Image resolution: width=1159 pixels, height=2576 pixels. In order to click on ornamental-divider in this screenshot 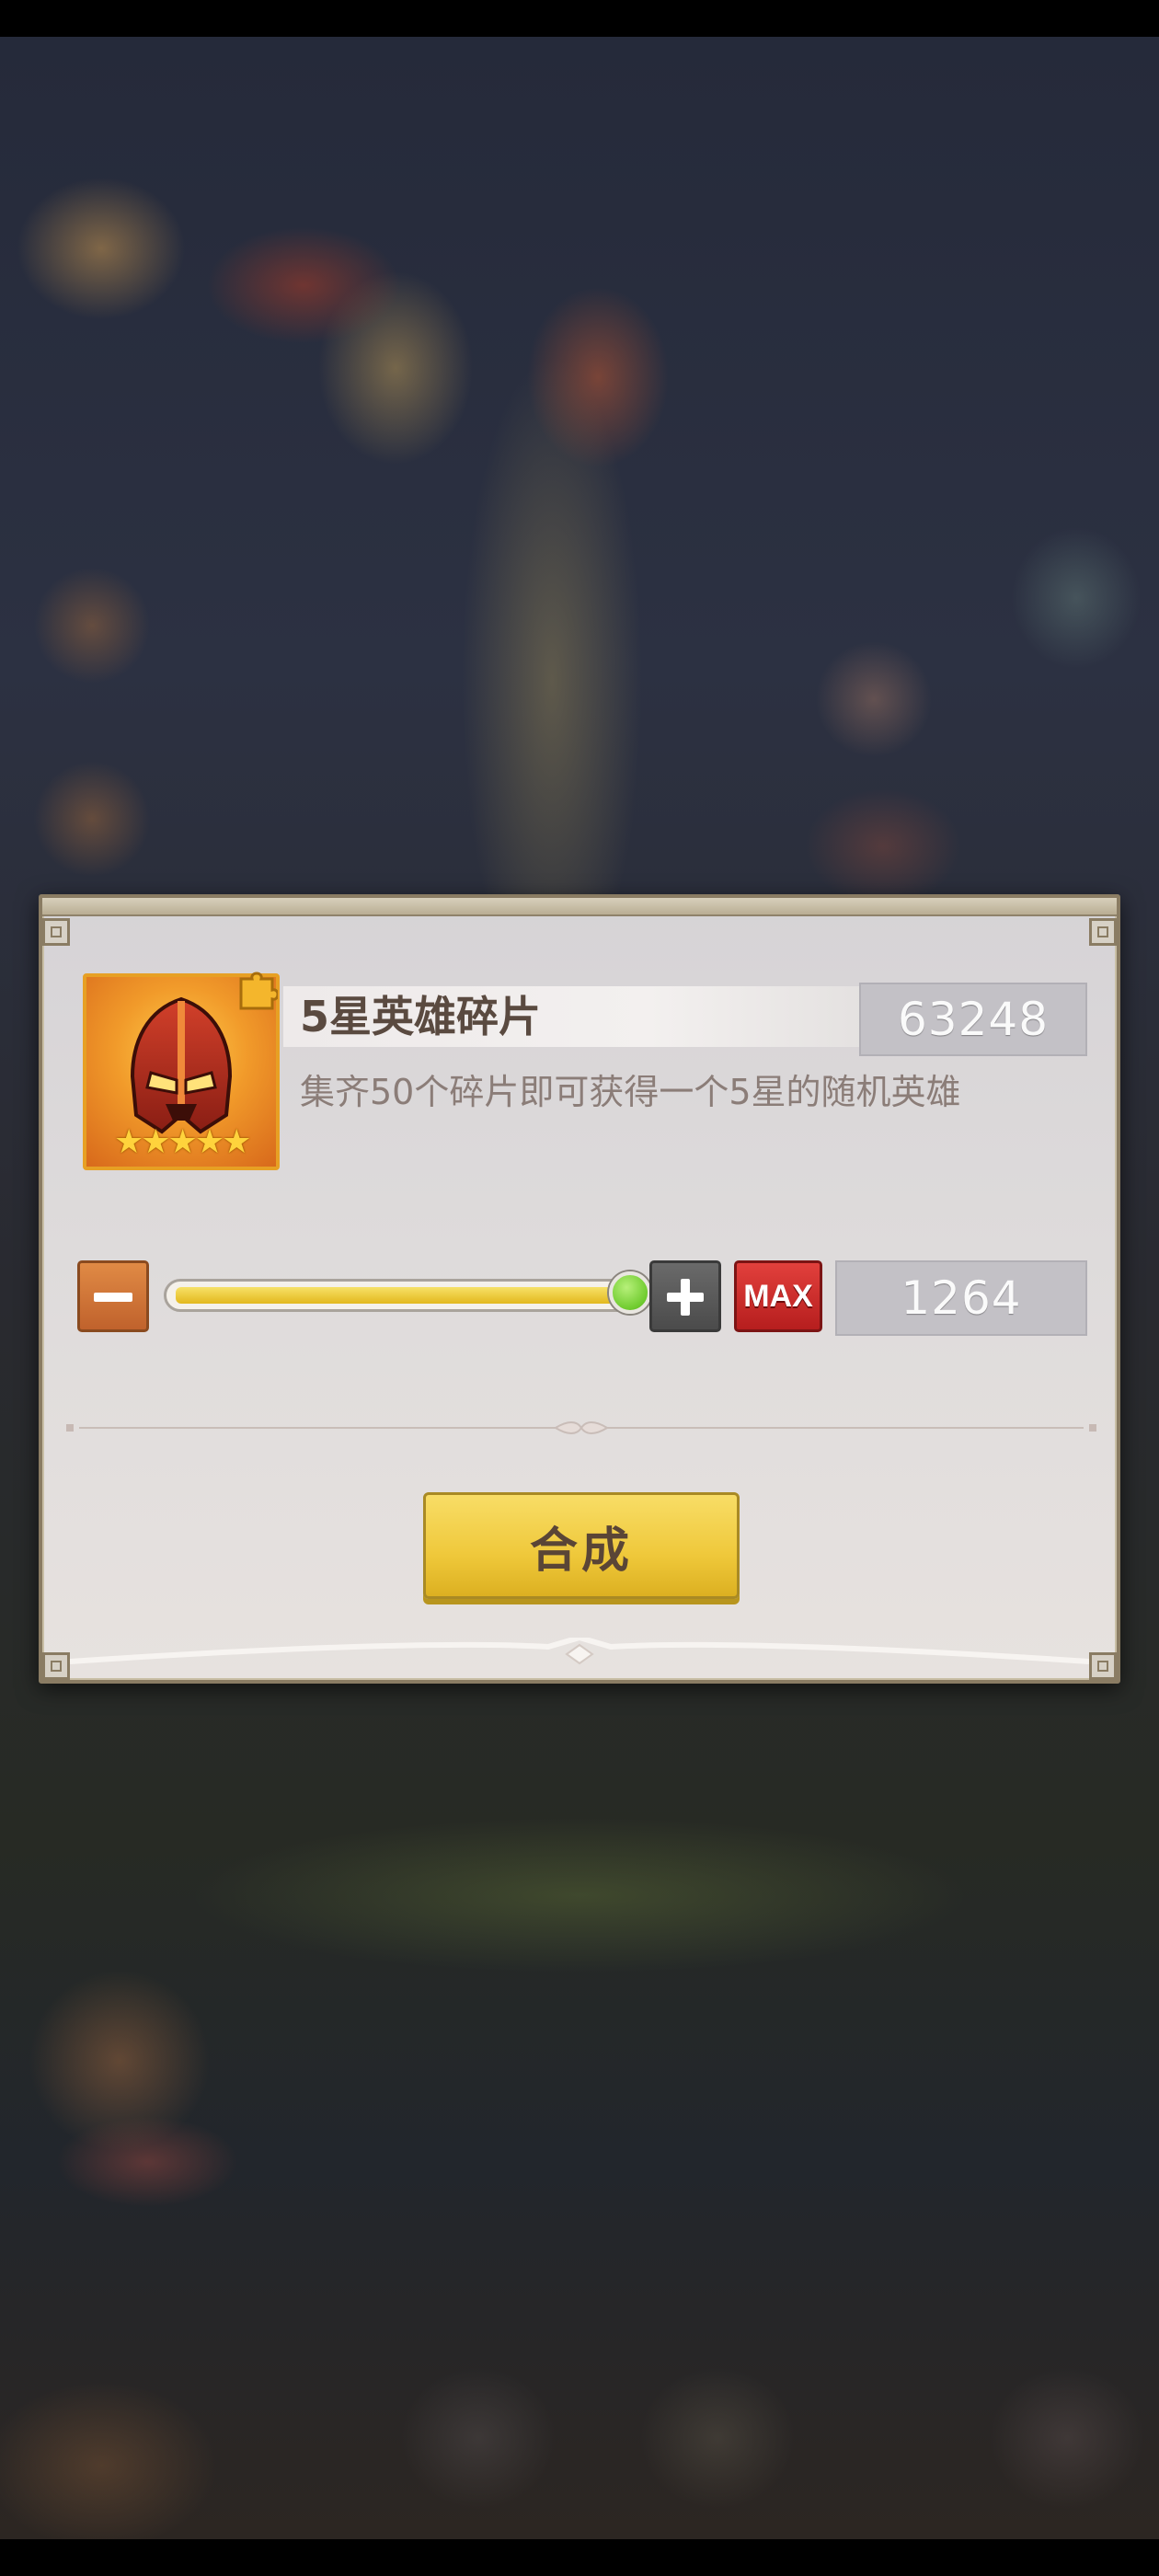, I will do `click(581, 1427)`.